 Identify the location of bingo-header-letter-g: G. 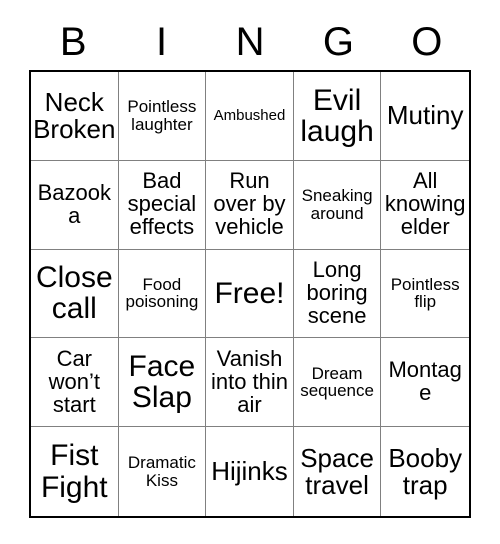
(338, 42).